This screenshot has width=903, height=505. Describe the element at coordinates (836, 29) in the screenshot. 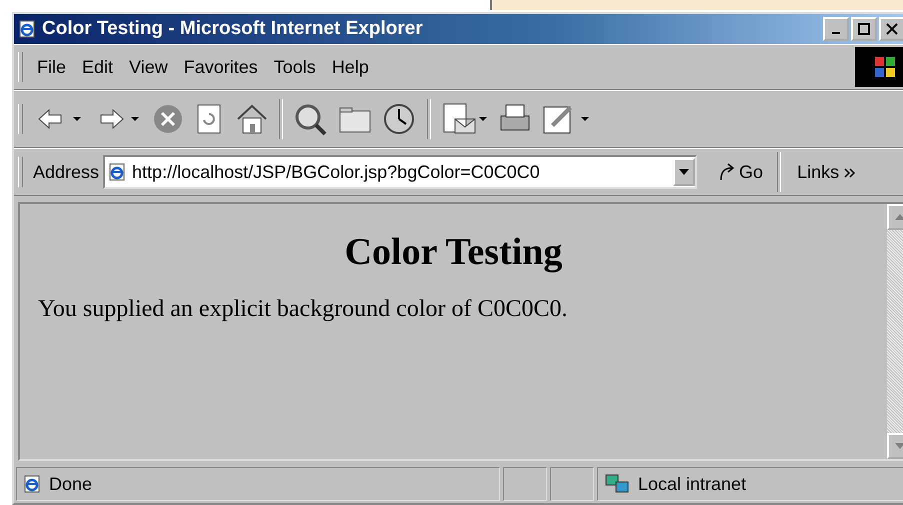

I see `minimize-button` at that location.